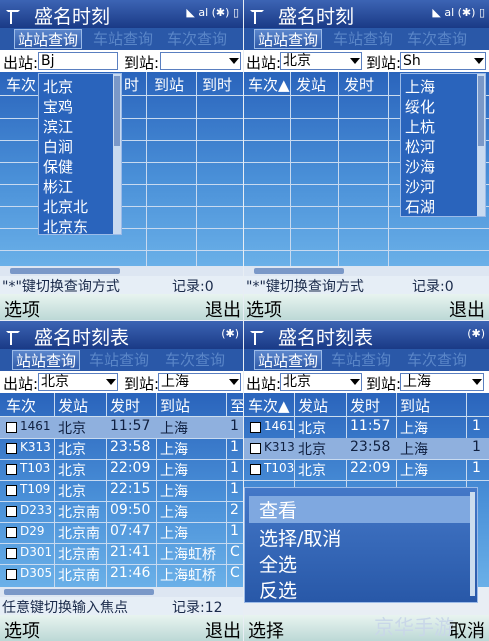 The image size is (489, 641). What do you see at coordinates (121, 532) in the screenshot?
I see `table-row: D29 北京南 07:47 上海 1` at bounding box center [121, 532].